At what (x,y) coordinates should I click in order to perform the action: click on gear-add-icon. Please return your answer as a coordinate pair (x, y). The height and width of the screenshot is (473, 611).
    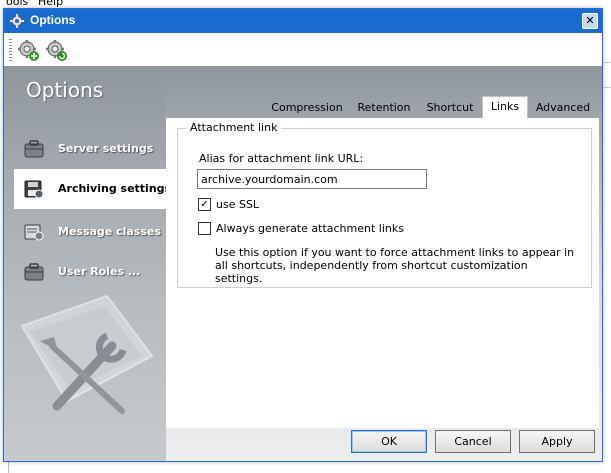
    Looking at the image, I should click on (28, 50).